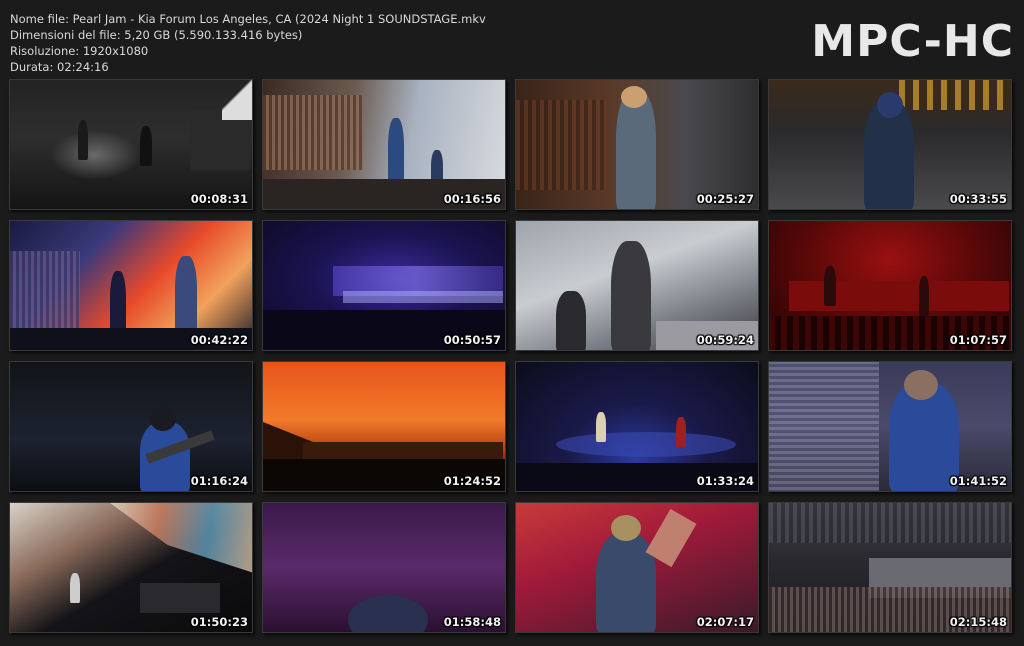 This screenshot has height=646, width=1024. I want to click on timestamp: 01:58:48, so click(472, 622).